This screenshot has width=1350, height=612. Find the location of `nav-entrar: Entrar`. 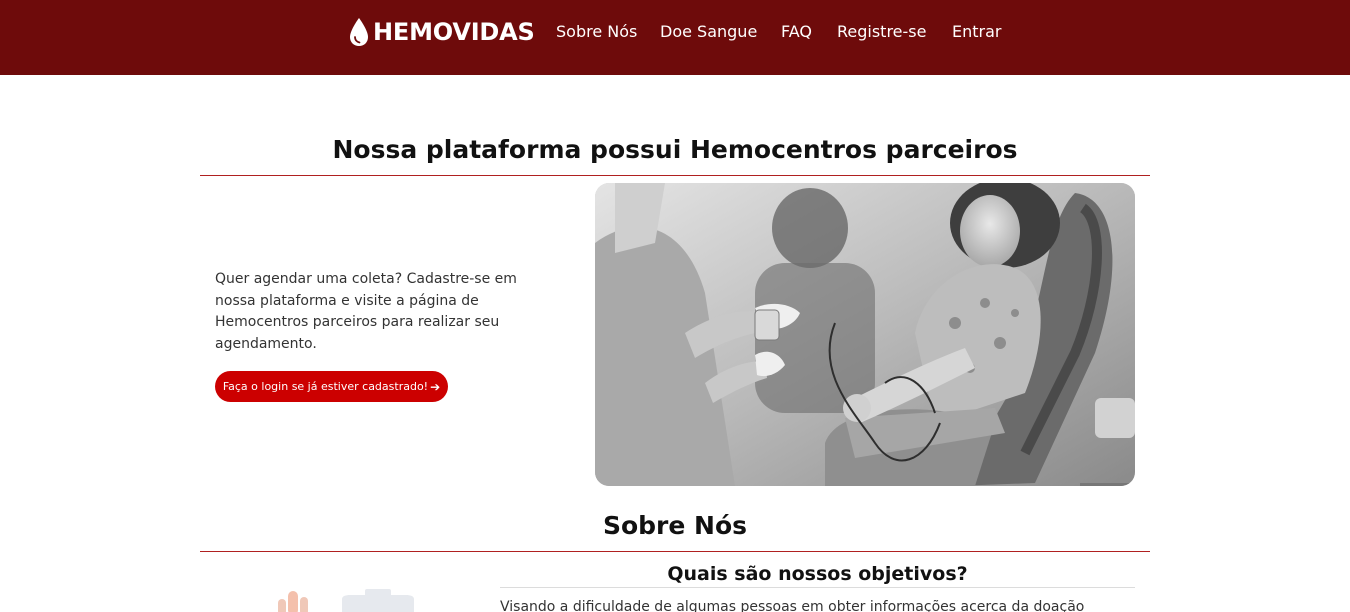

nav-entrar: Entrar is located at coordinates (976, 32).